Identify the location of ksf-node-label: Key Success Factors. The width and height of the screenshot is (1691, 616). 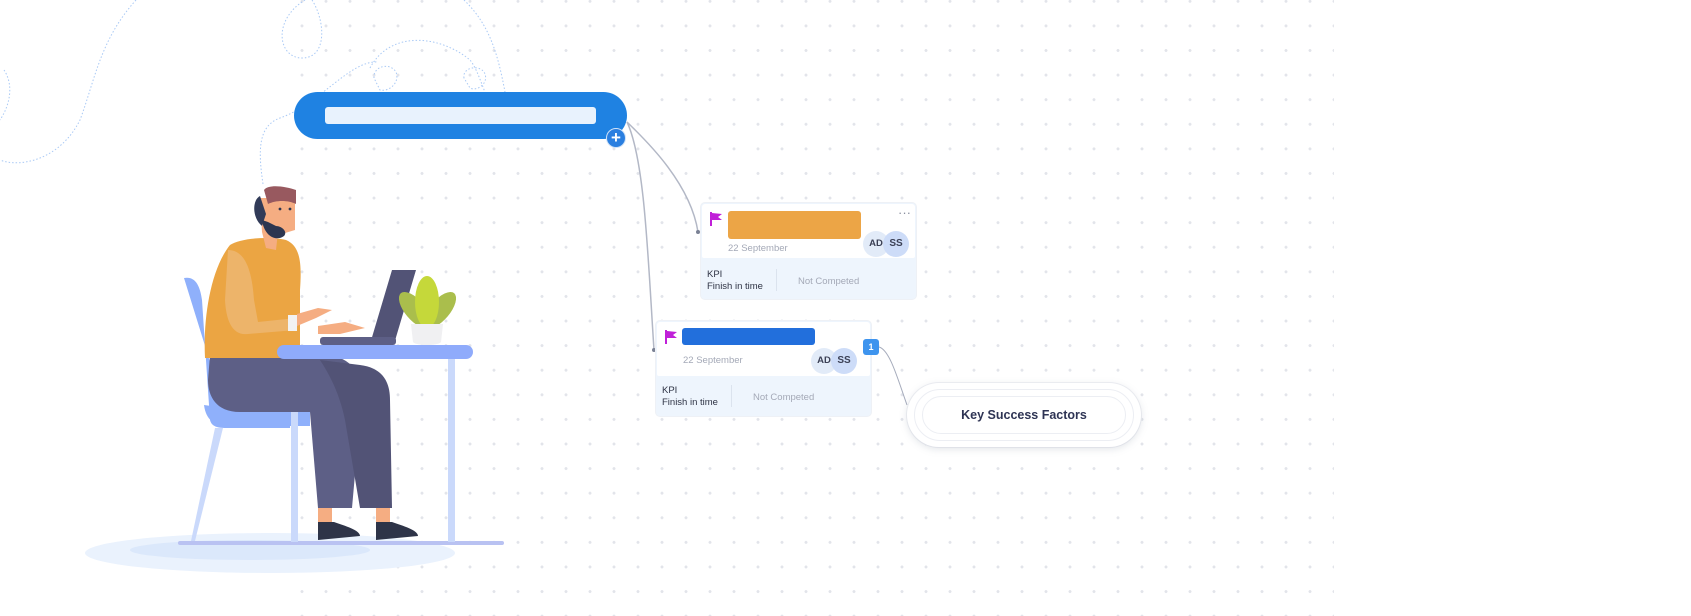
(1024, 415).